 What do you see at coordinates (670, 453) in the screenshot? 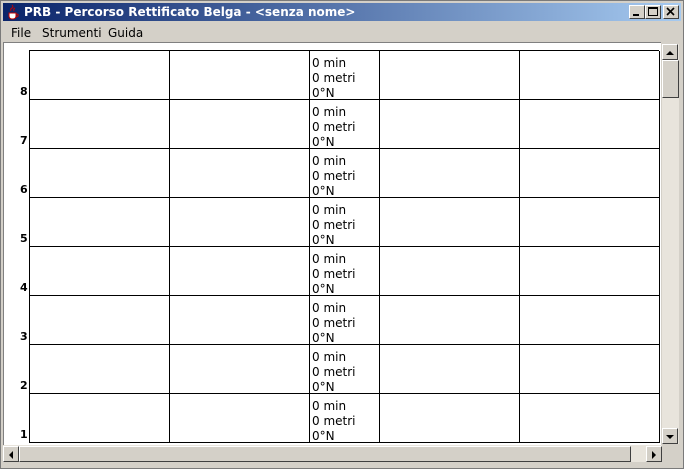
I see `scrollbar-corner` at bounding box center [670, 453].